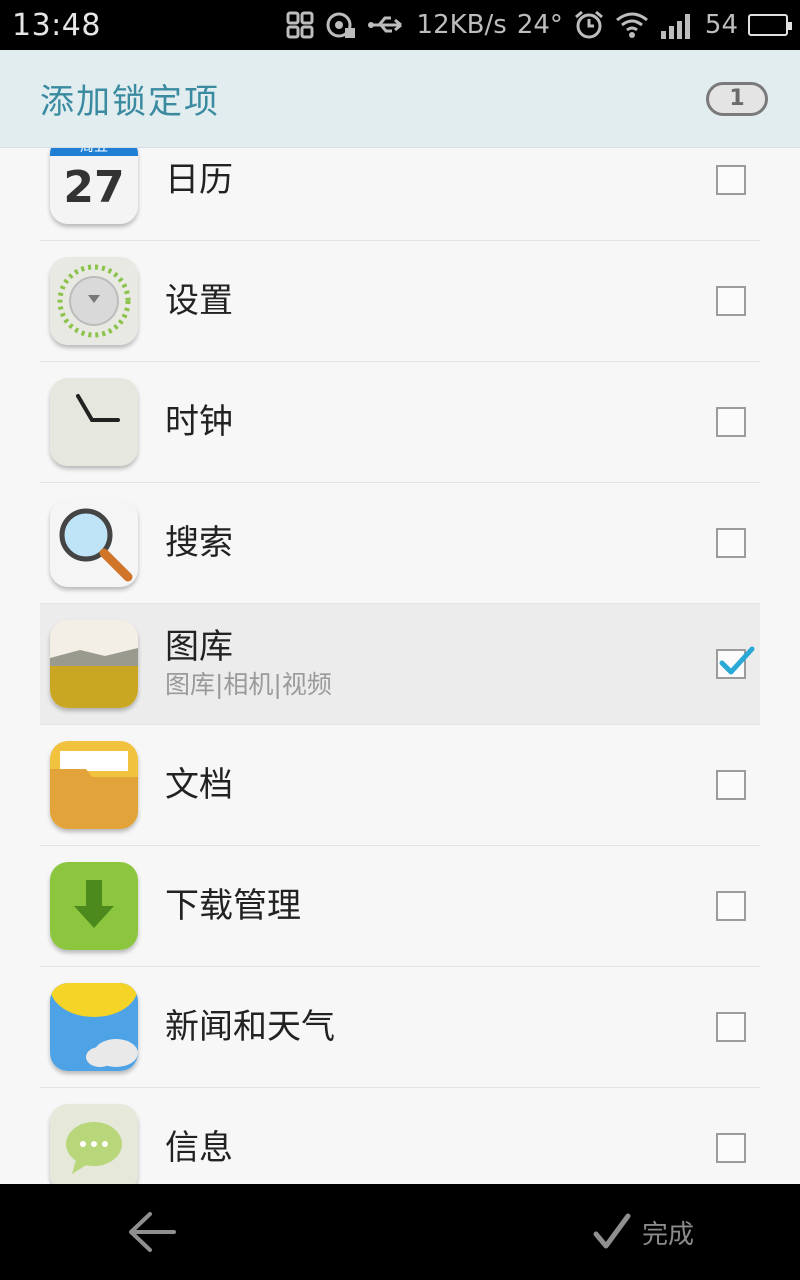  I want to click on checkbox-checked, so click(735, 662).